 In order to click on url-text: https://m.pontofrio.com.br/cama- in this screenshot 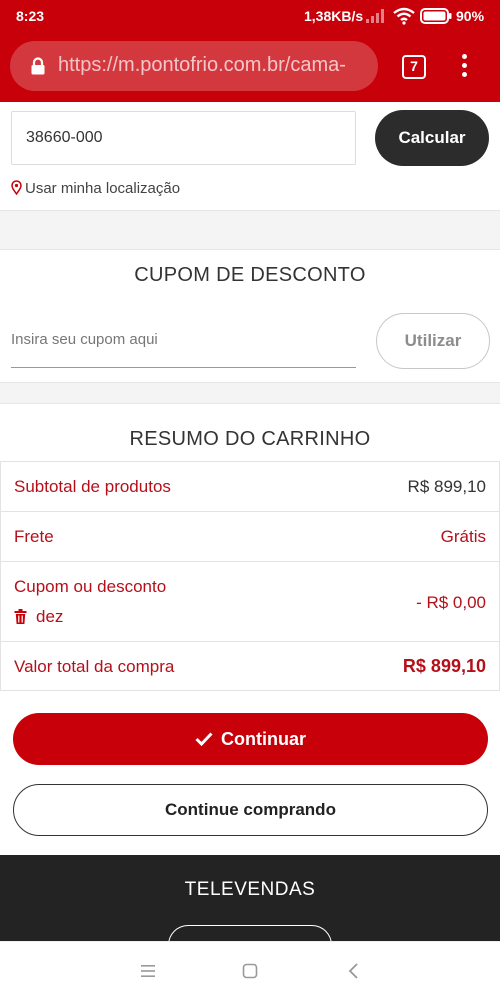, I will do `click(214, 65)`.